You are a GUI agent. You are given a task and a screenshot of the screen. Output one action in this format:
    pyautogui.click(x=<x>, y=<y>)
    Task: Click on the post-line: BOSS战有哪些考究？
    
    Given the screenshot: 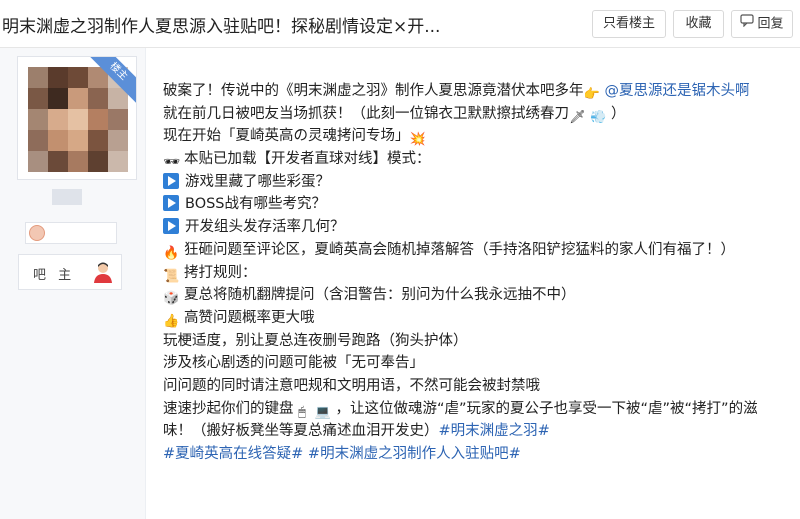 What is the action you would take?
    pyautogui.click(x=478, y=204)
    